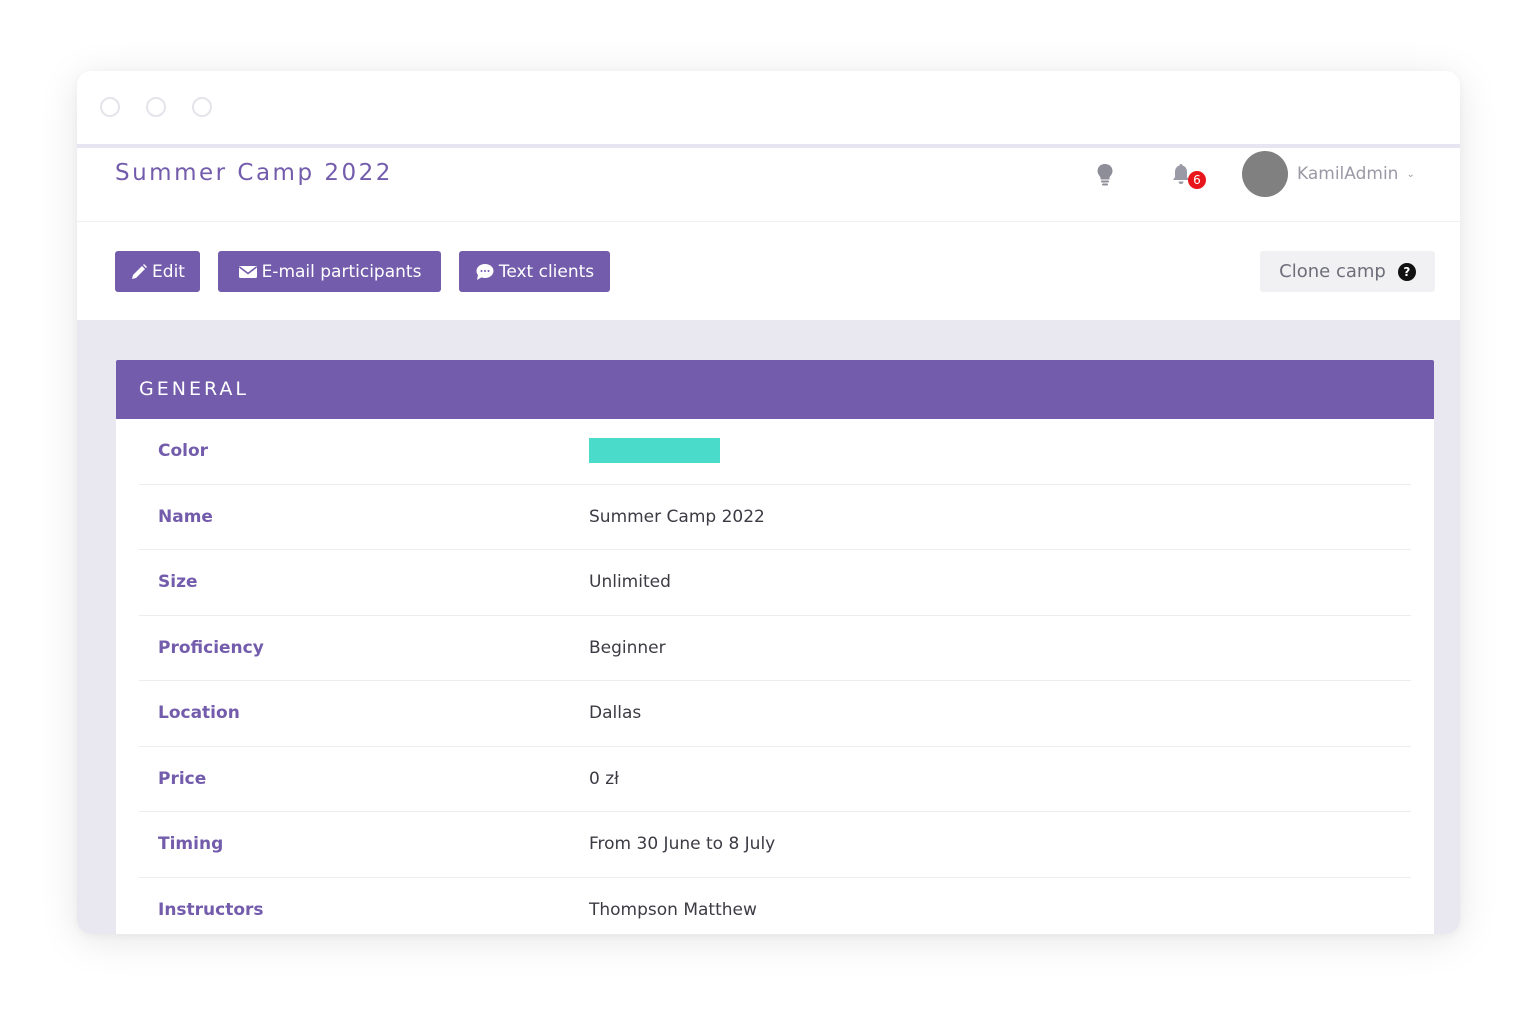 The height and width of the screenshot is (1017, 1536). Describe the element at coordinates (168, 271) in the screenshot. I see `edit-button-label: Edit` at that location.